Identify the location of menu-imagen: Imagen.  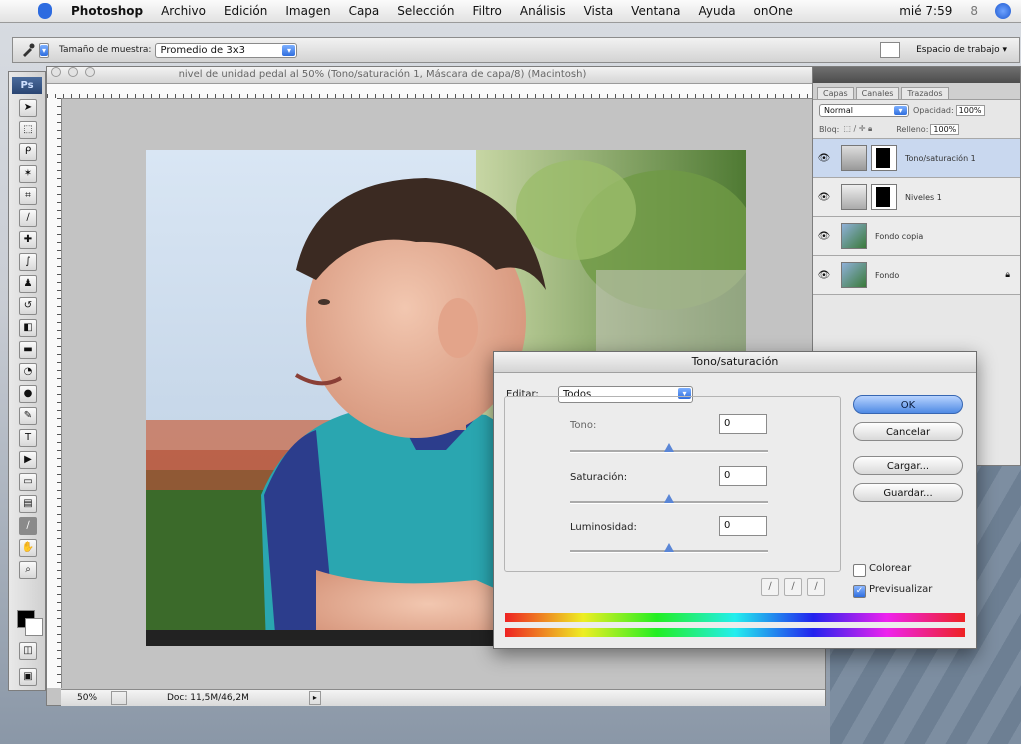
(307, 11).